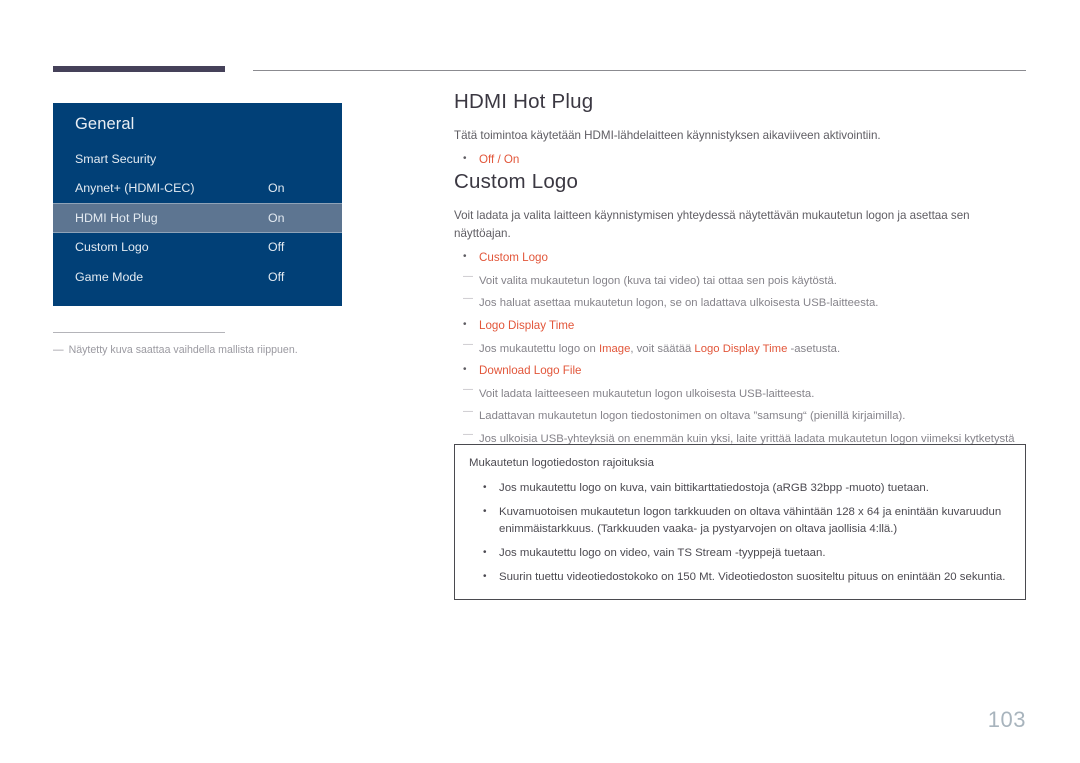 The image size is (1080, 763). What do you see at coordinates (539, 348) in the screenshot?
I see `subnote-text-part-1: Jos mukautettu logo on` at bounding box center [539, 348].